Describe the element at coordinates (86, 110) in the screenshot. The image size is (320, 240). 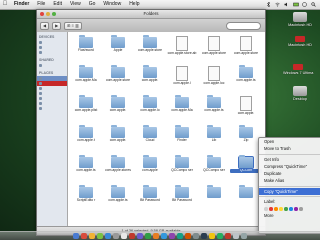
I see `file-item: com.apple.plist` at that location.